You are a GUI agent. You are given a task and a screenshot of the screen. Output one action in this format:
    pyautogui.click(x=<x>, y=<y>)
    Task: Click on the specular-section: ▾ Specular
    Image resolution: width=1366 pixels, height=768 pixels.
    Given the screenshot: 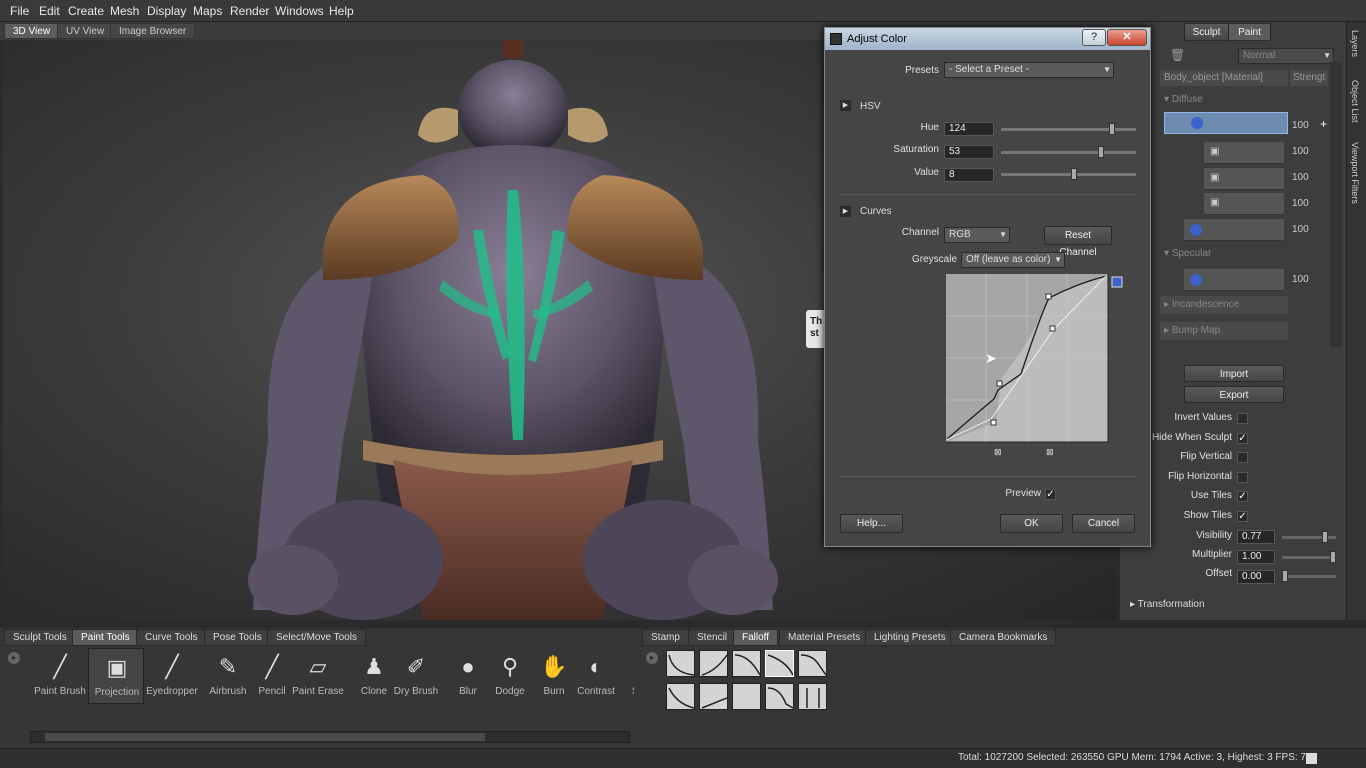 What is the action you would take?
    pyautogui.click(x=1187, y=253)
    